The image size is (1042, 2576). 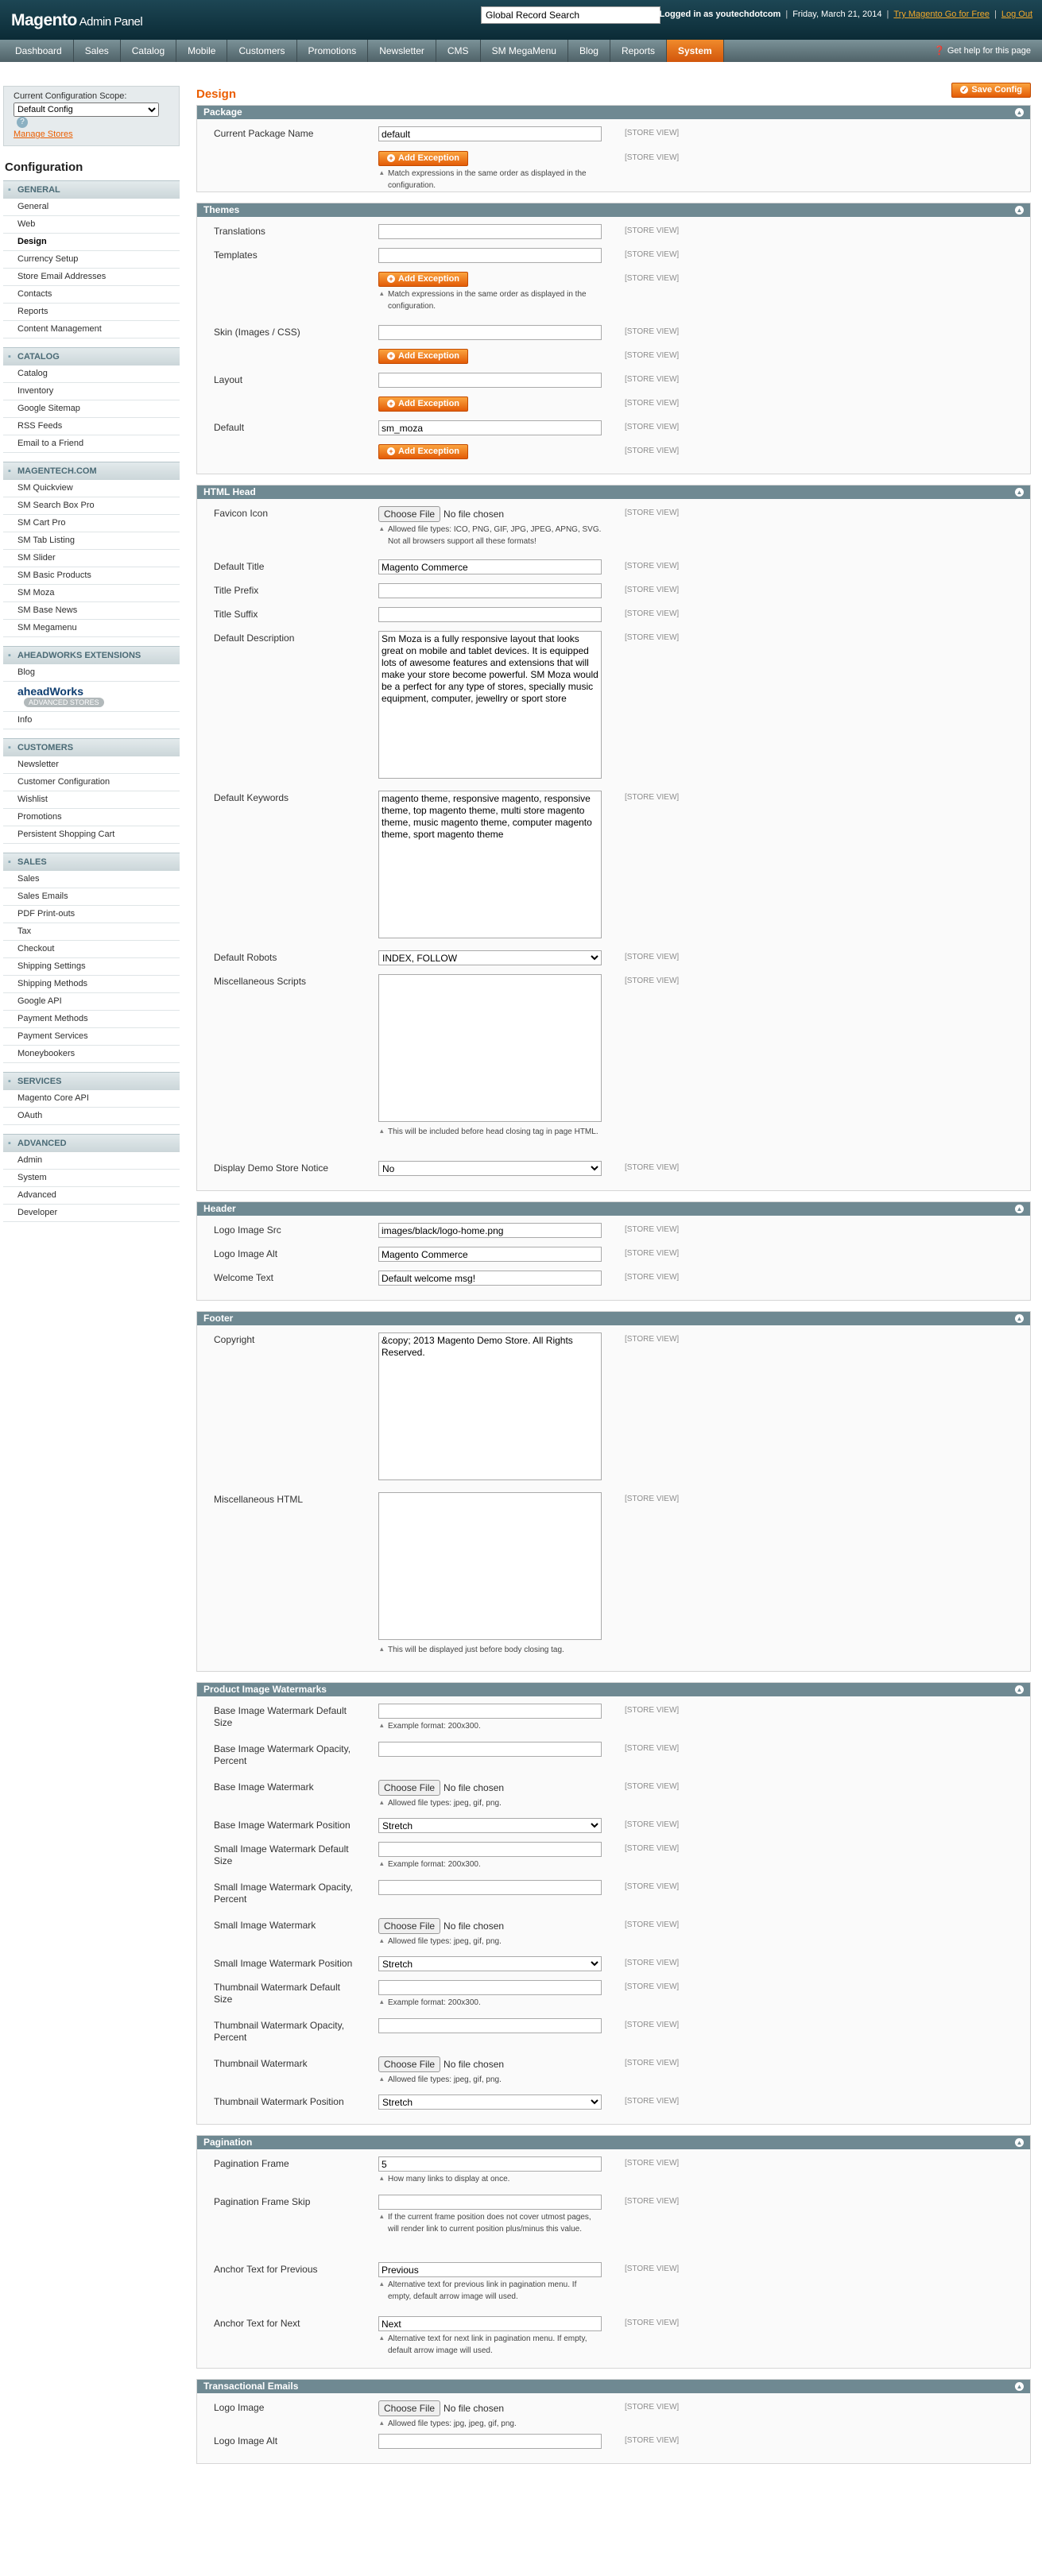 What do you see at coordinates (991, 90) in the screenshot?
I see `save-config-button: ✓ Save Config` at bounding box center [991, 90].